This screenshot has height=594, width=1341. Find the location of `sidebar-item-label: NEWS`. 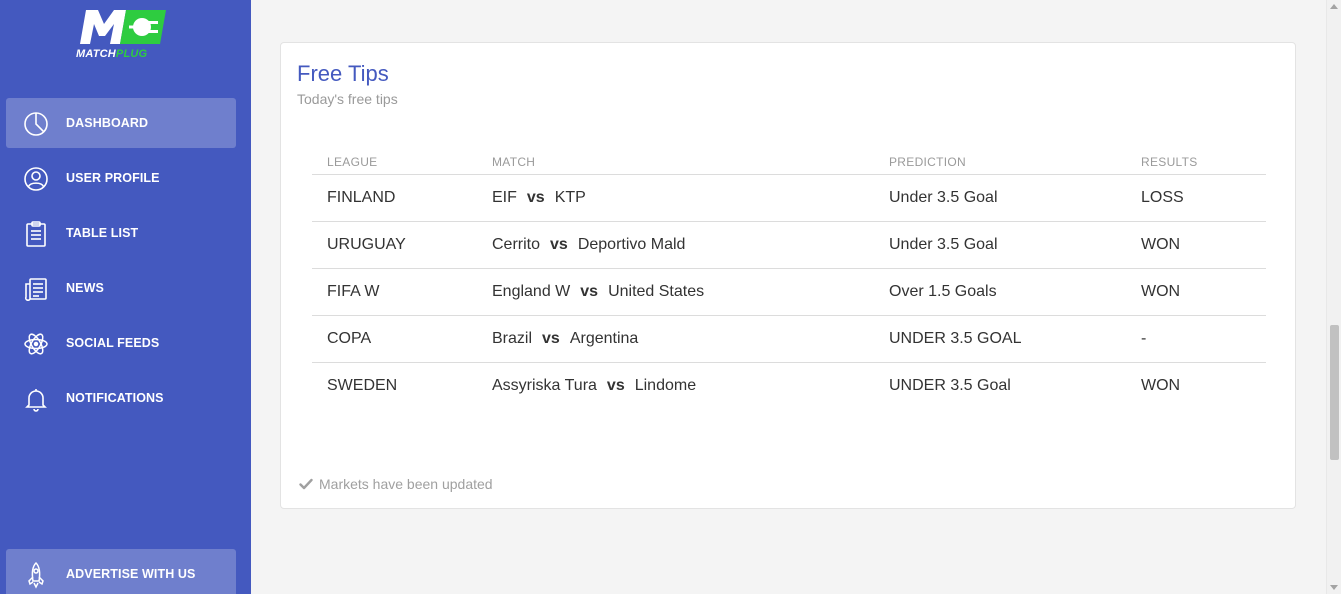

sidebar-item-label: NEWS is located at coordinates (85, 288).